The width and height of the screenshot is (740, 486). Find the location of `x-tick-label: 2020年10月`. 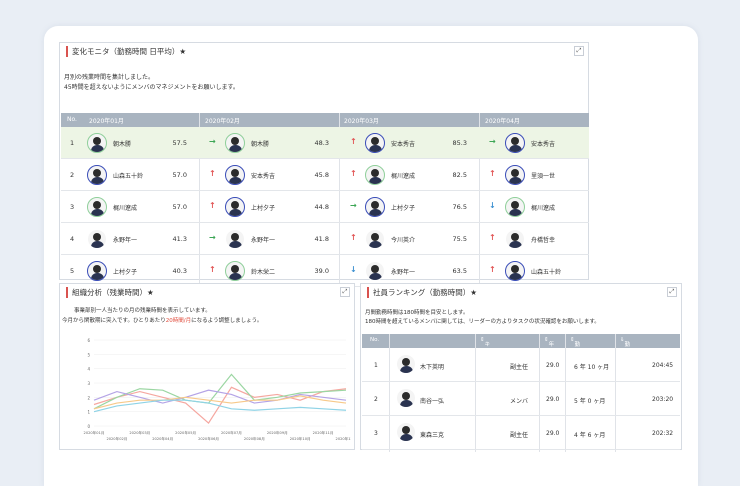

x-tick-label: 2020年10月 is located at coordinates (300, 438).